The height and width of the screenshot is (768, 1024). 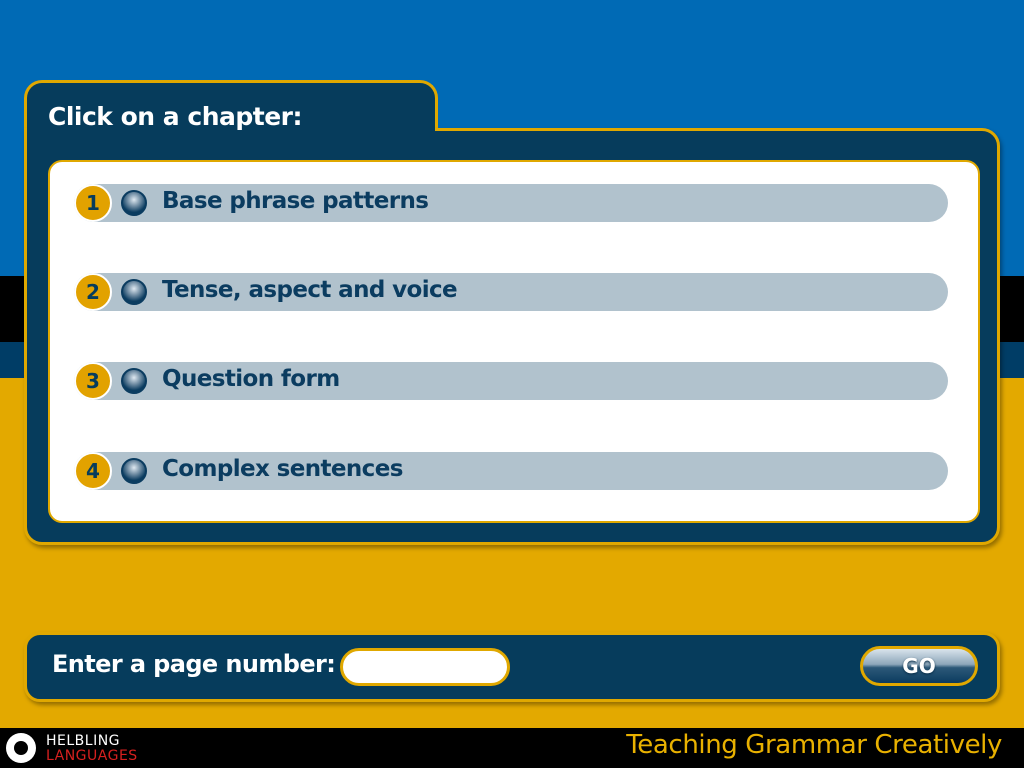 What do you see at coordinates (511, 381) in the screenshot?
I see `chapter-item-3: 3 Question form` at bounding box center [511, 381].